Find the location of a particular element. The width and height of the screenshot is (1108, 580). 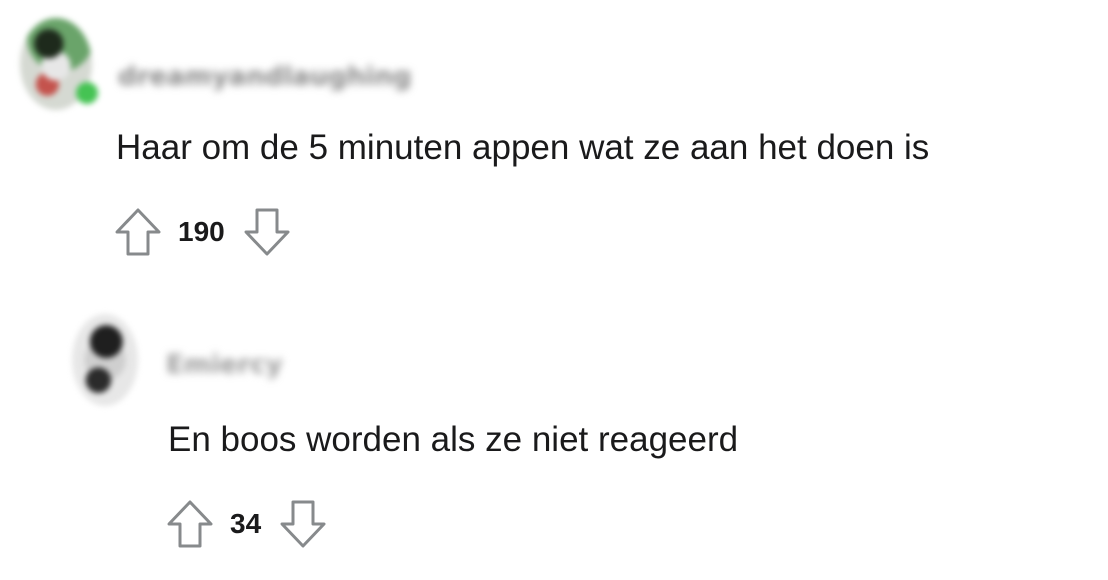

online-status-icon is located at coordinates (87, 93).